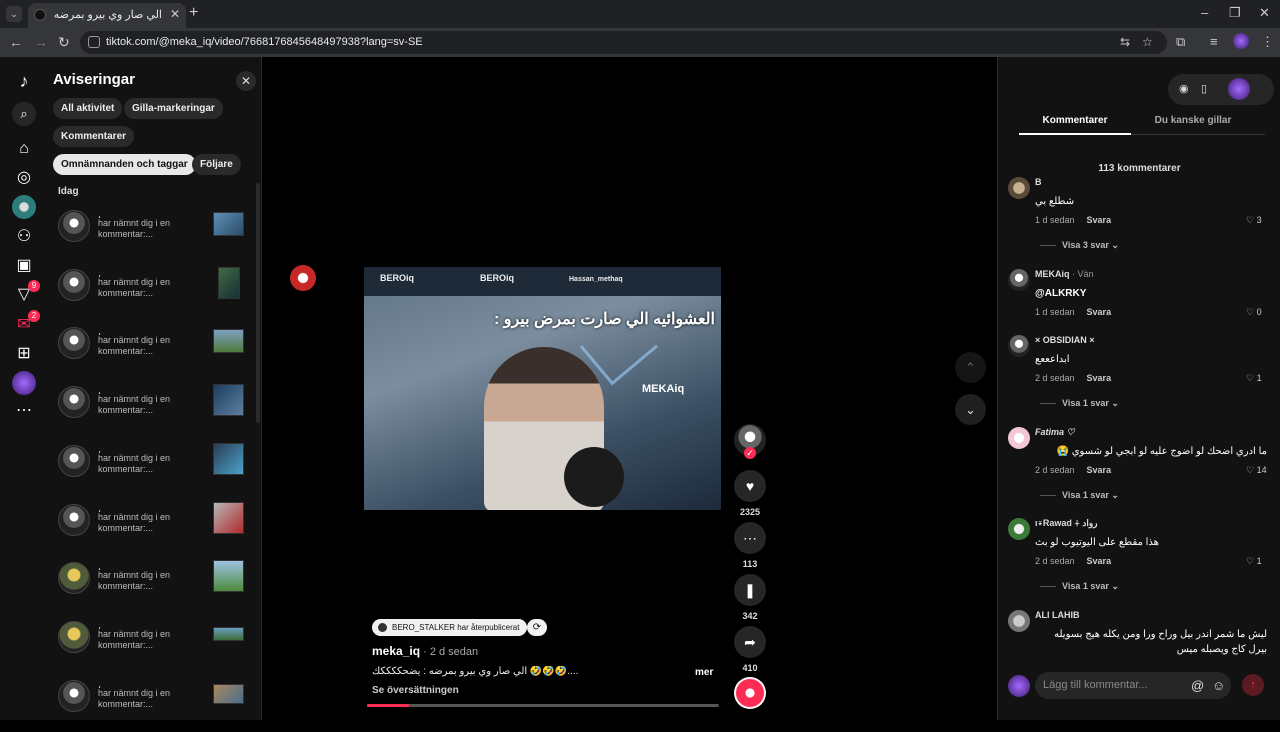 This screenshot has width=1280, height=732. What do you see at coordinates (1256, 470) in the screenshot?
I see `like-icon: ♡ 14` at bounding box center [1256, 470].